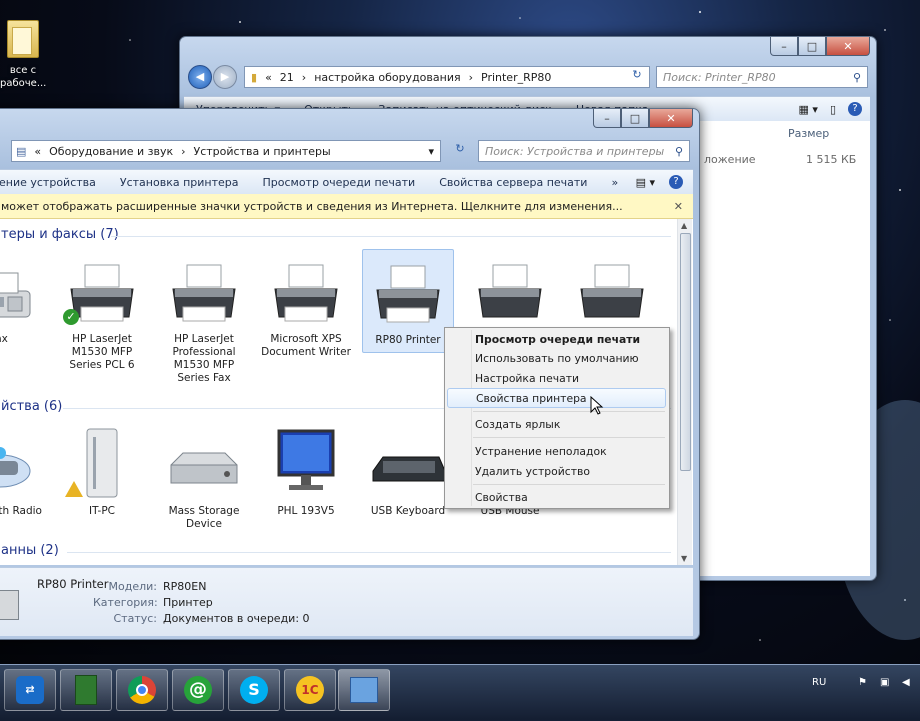  I want to click on computer-tower-icon, so click(102, 462).